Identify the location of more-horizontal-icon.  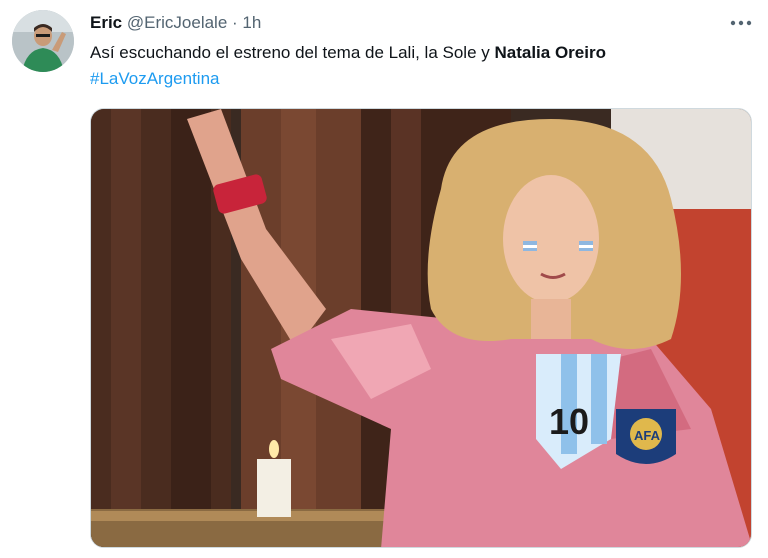
(741, 23).